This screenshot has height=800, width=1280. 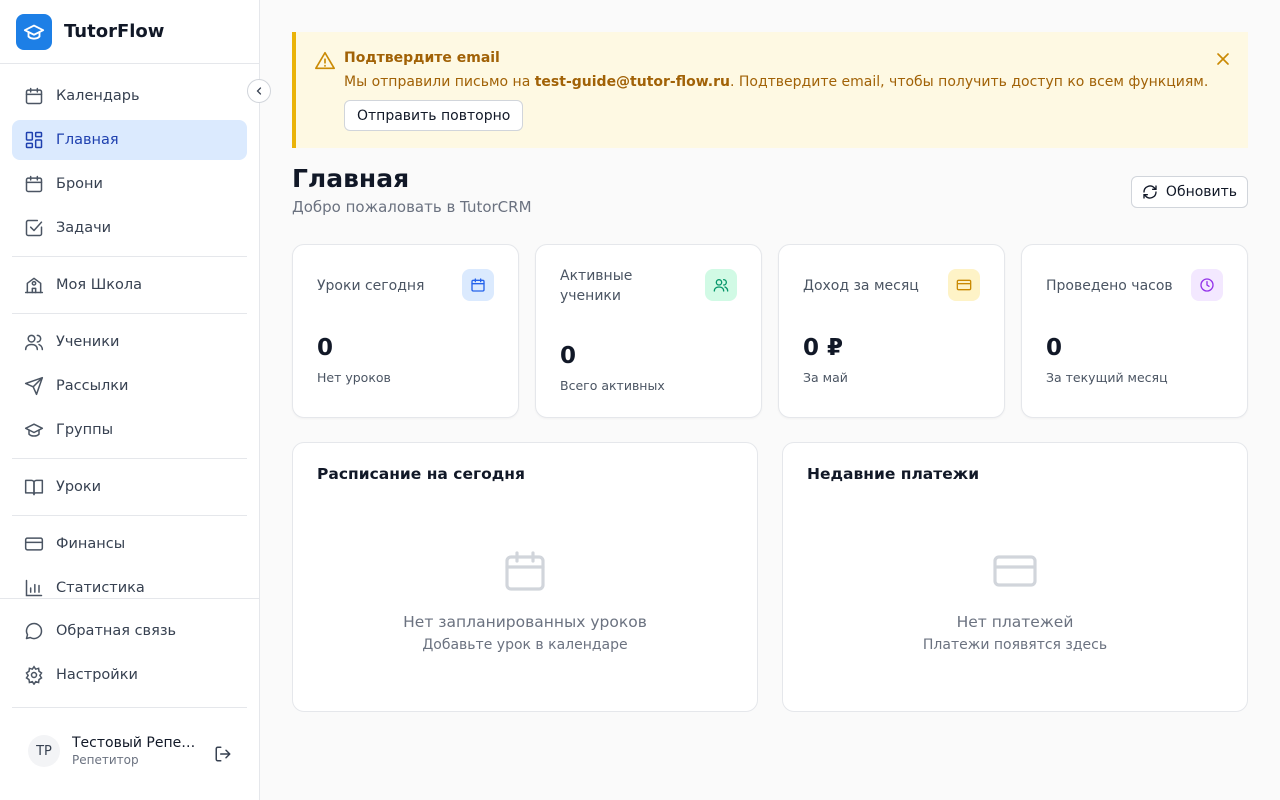 I want to click on sidebar-item-feedback: Обратная связь, so click(x=129, y=631).